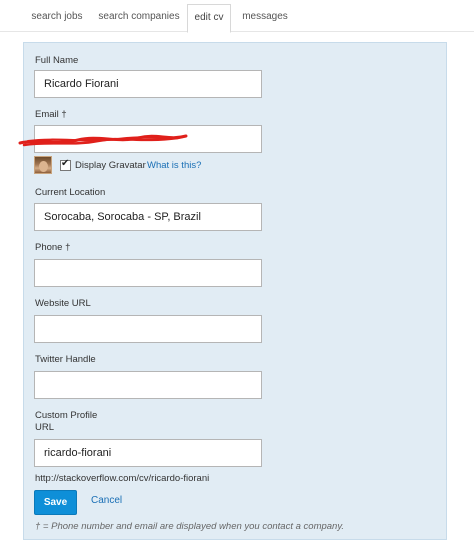  I want to click on tab-messages: messages, so click(265, 18).